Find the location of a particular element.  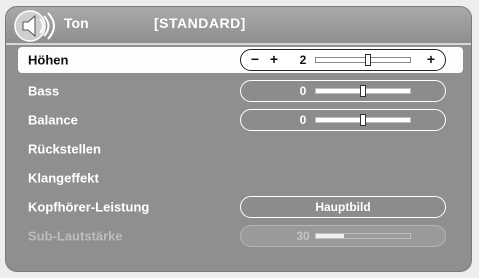

menu-item-balance: Balance 0 is located at coordinates (238, 119).